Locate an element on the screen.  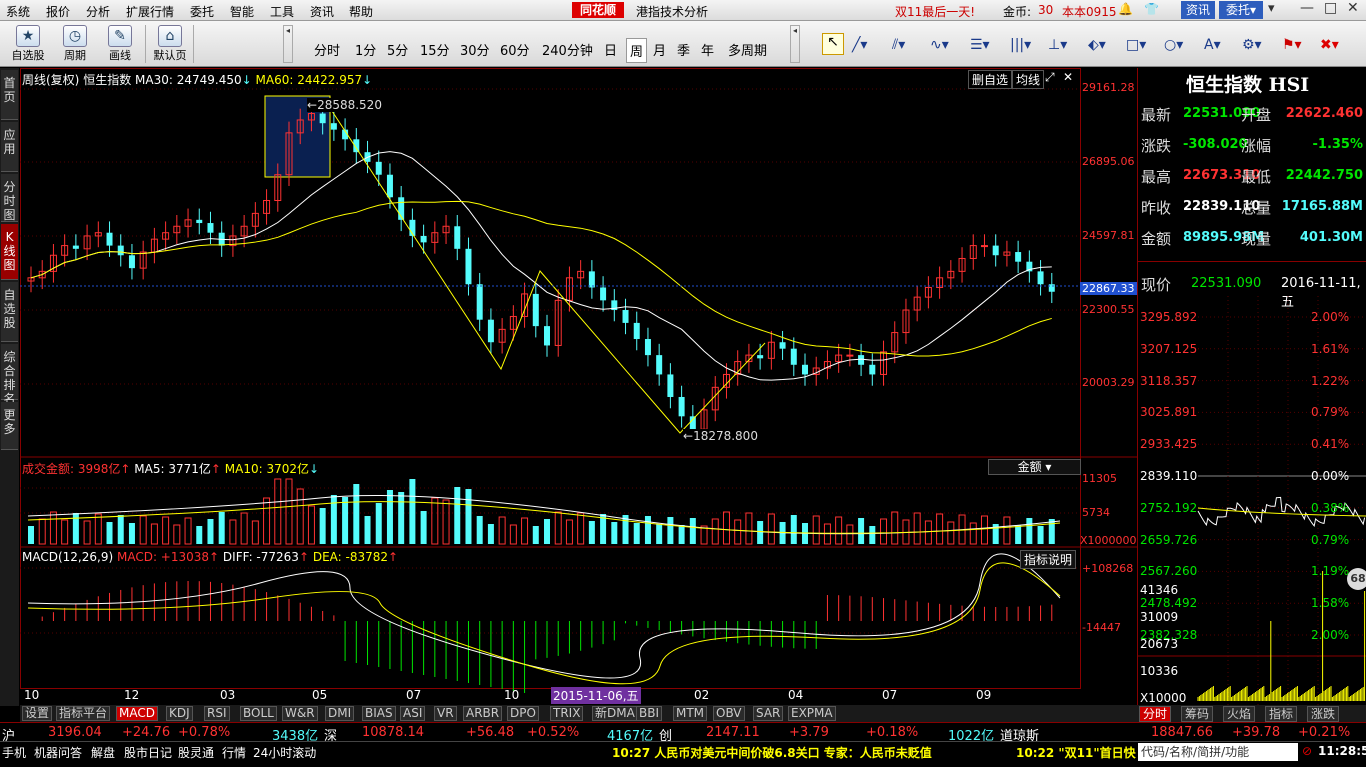
news-scroll-1: 10:27 人民币对美元中间价破6.8关口 专家：人民币未贬值 is located at coordinates (772, 752).